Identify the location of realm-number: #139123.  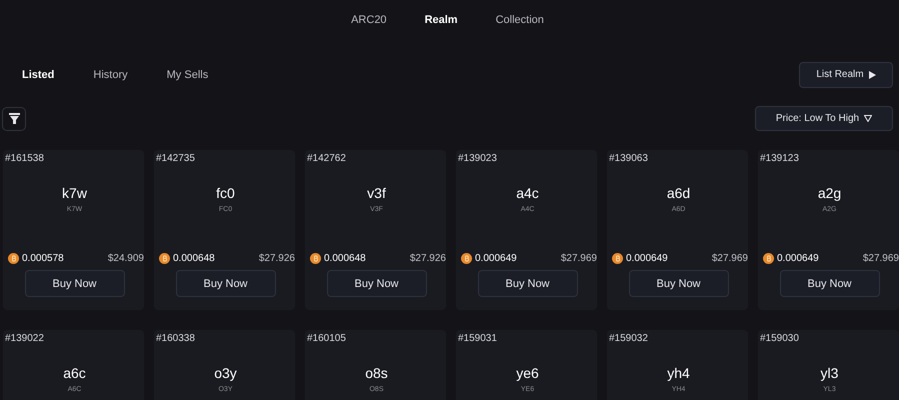
(779, 158).